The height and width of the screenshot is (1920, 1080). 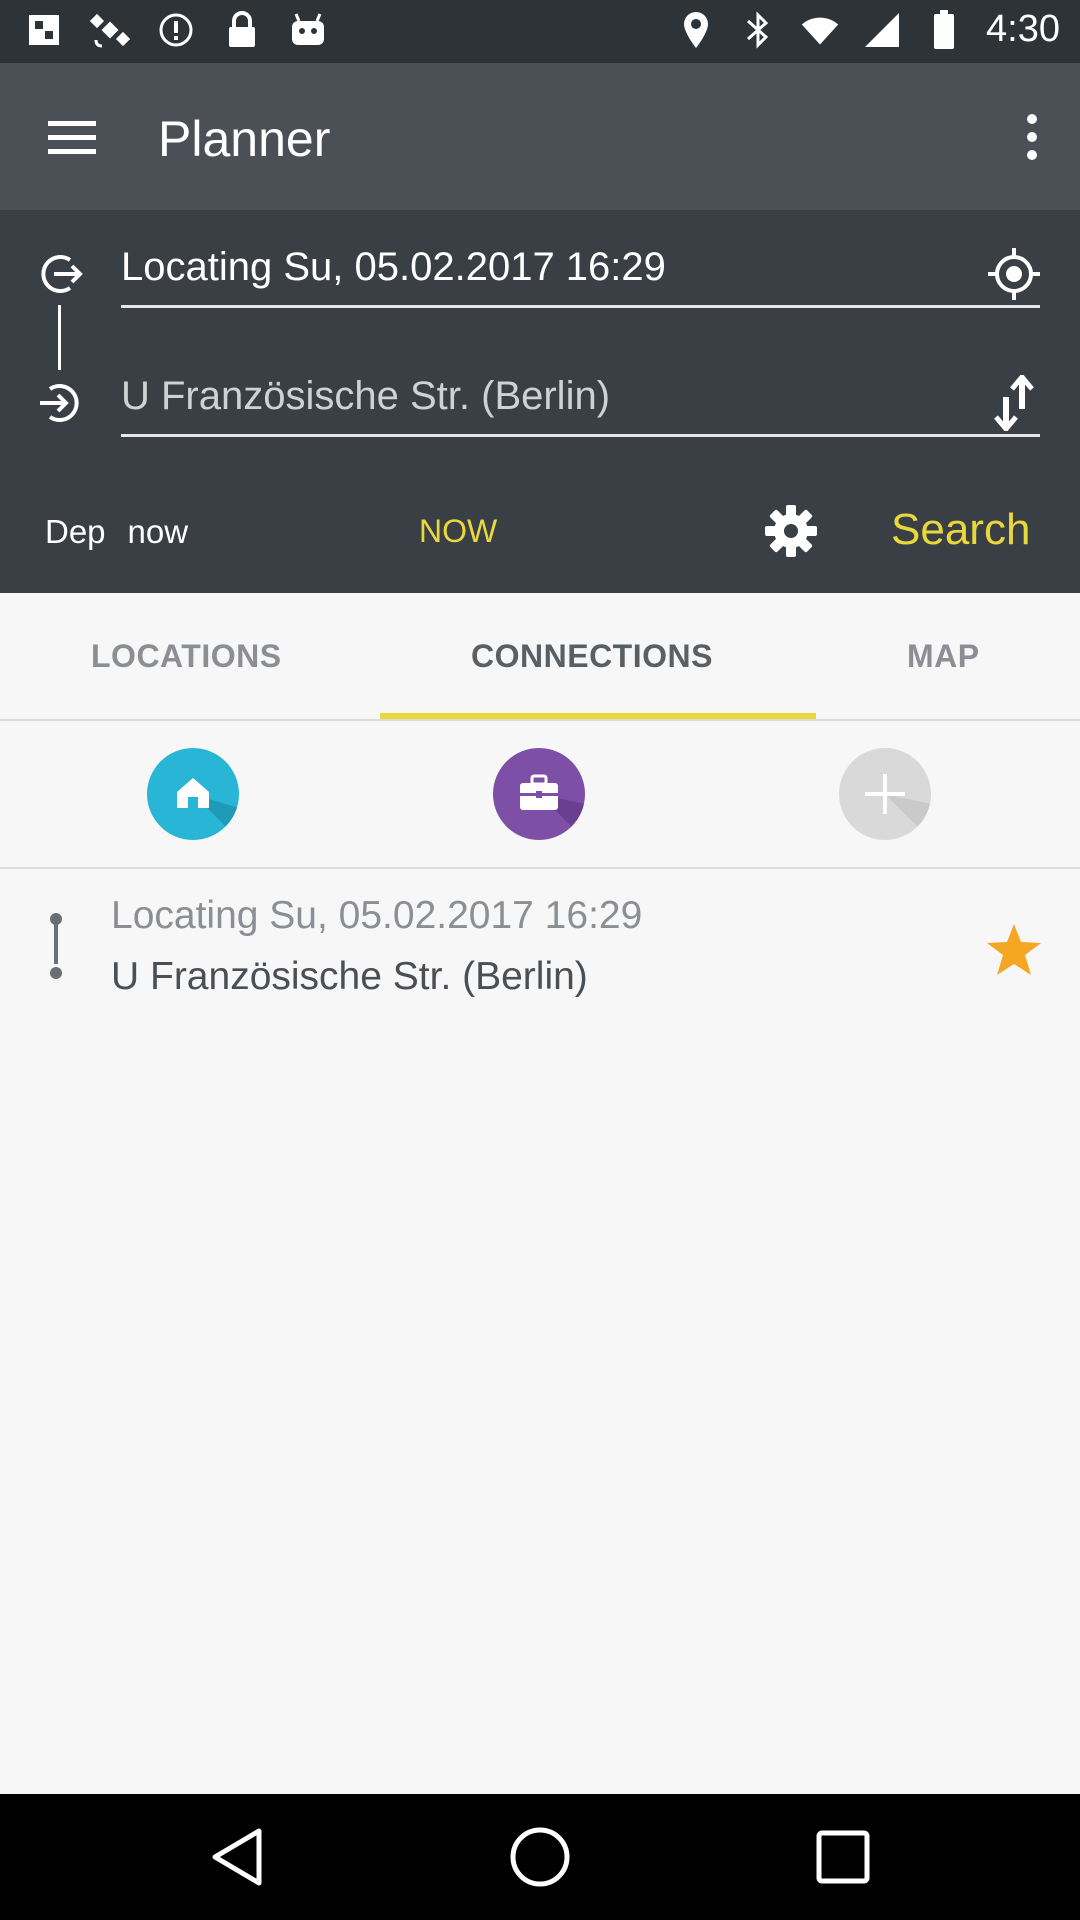 I want to click on gear-icon, so click(x=791, y=531).